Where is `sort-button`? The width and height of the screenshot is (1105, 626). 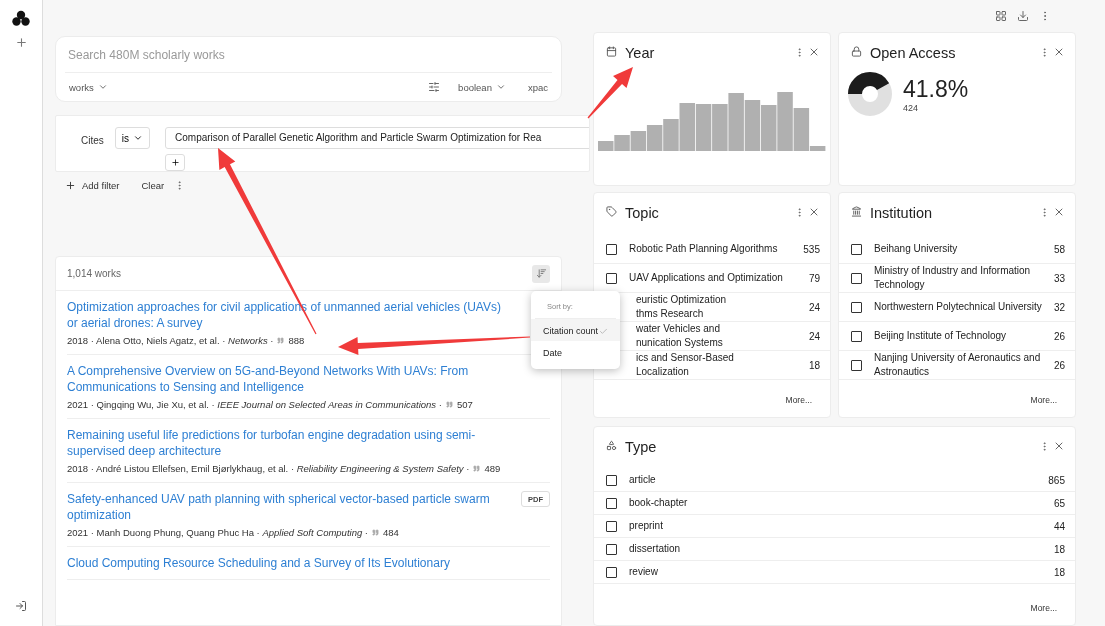
sort-button is located at coordinates (541, 273).